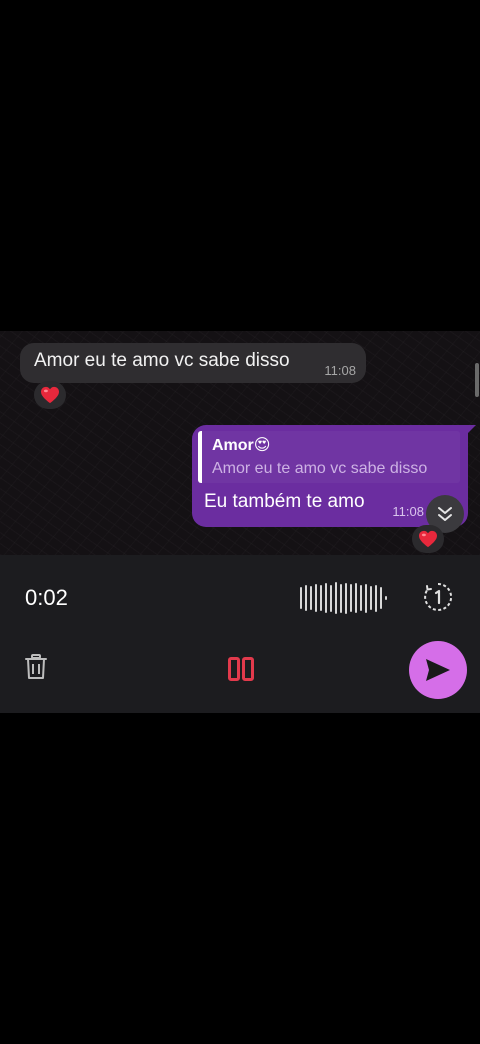  Describe the element at coordinates (162, 360) in the screenshot. I see `message-text: Amor eu te amo vc sabe disso` at that location.